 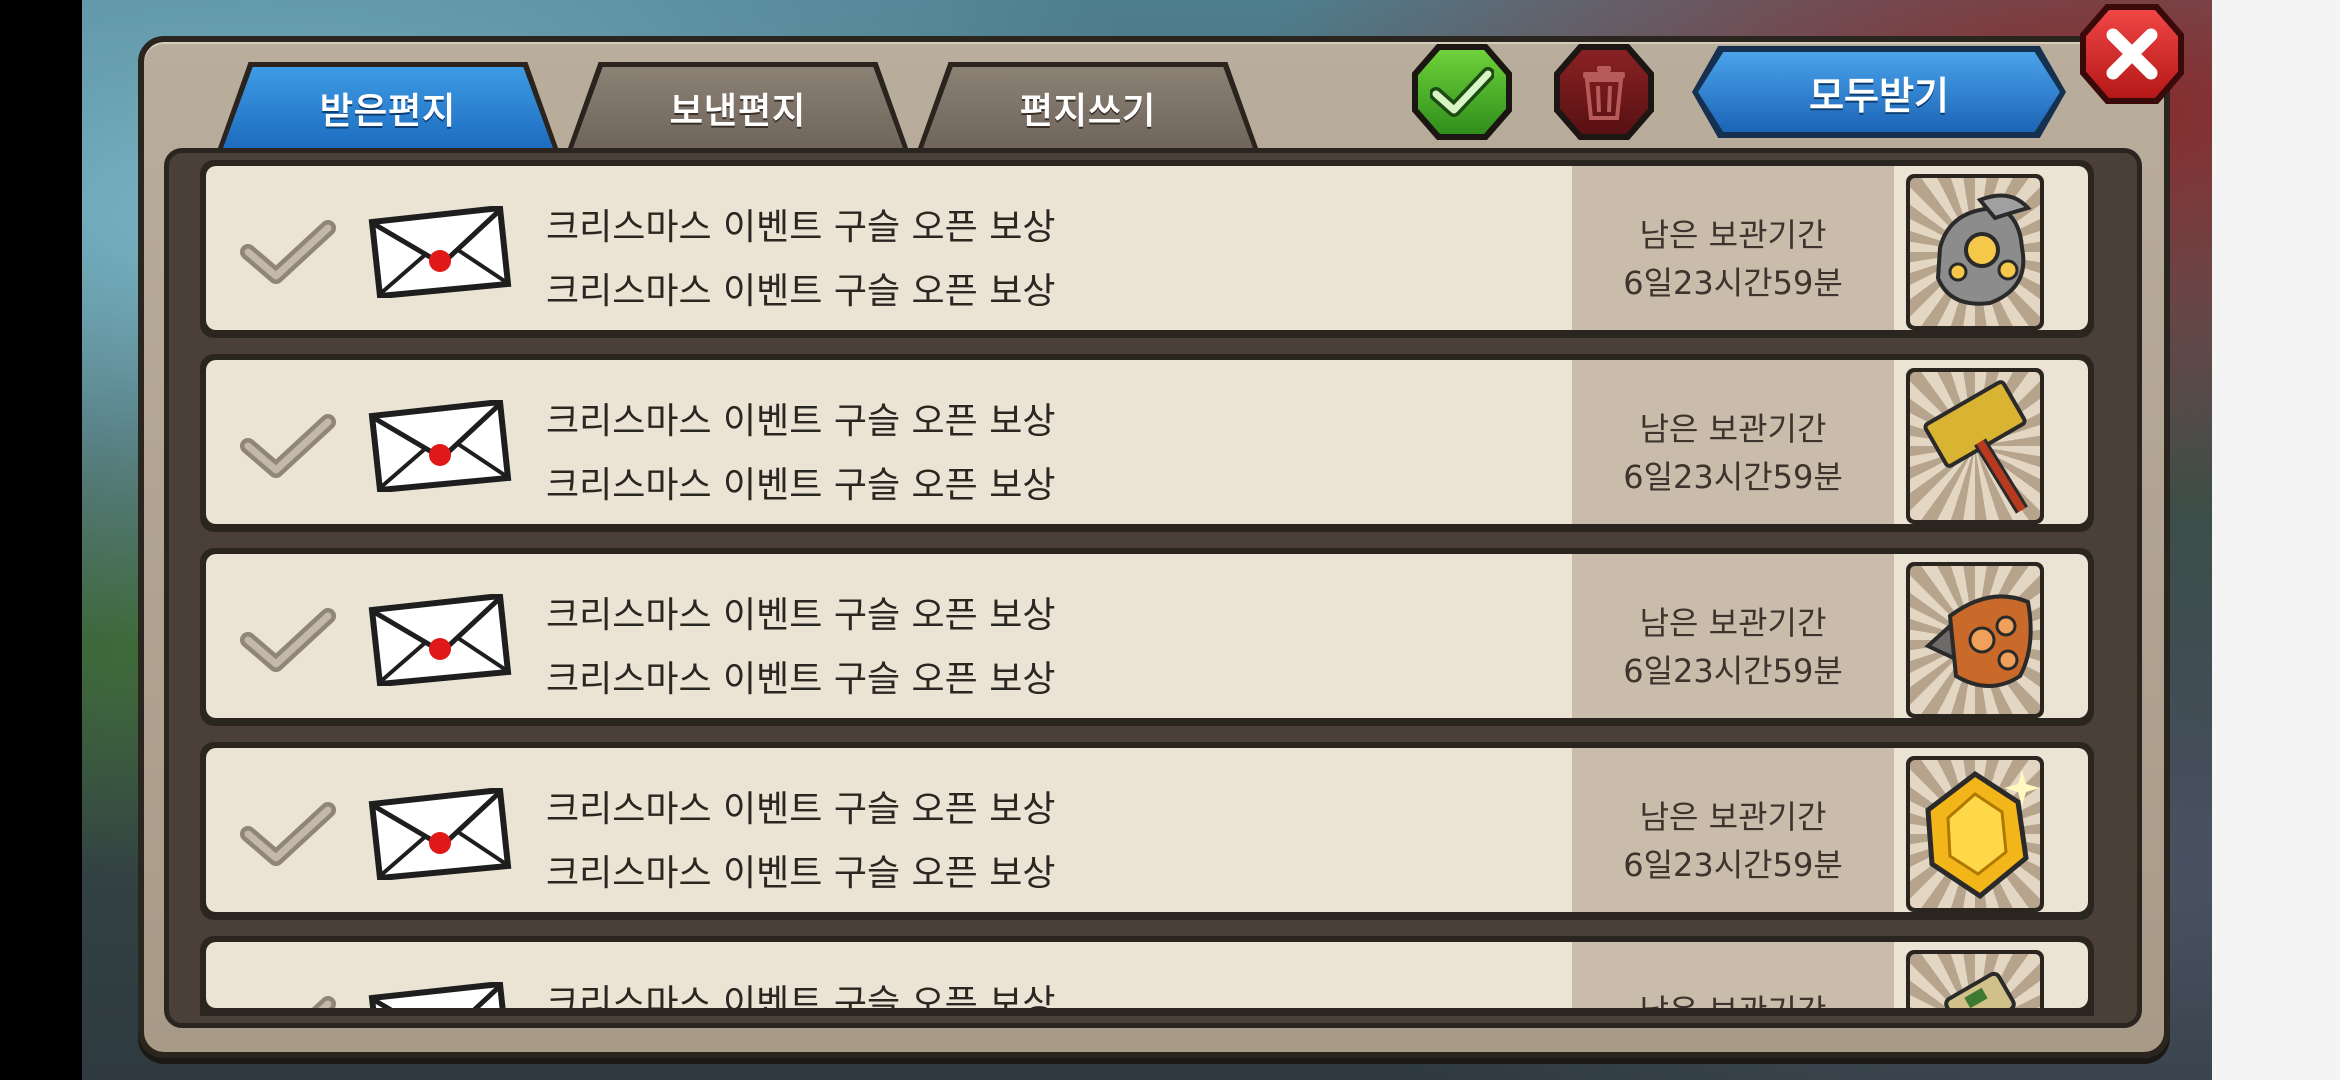 What do you see at coordinates (1088, 107) in the screenshot?
I see `tab-write-mail-label: 편지쓰기` at bounding box center [1088, 107].